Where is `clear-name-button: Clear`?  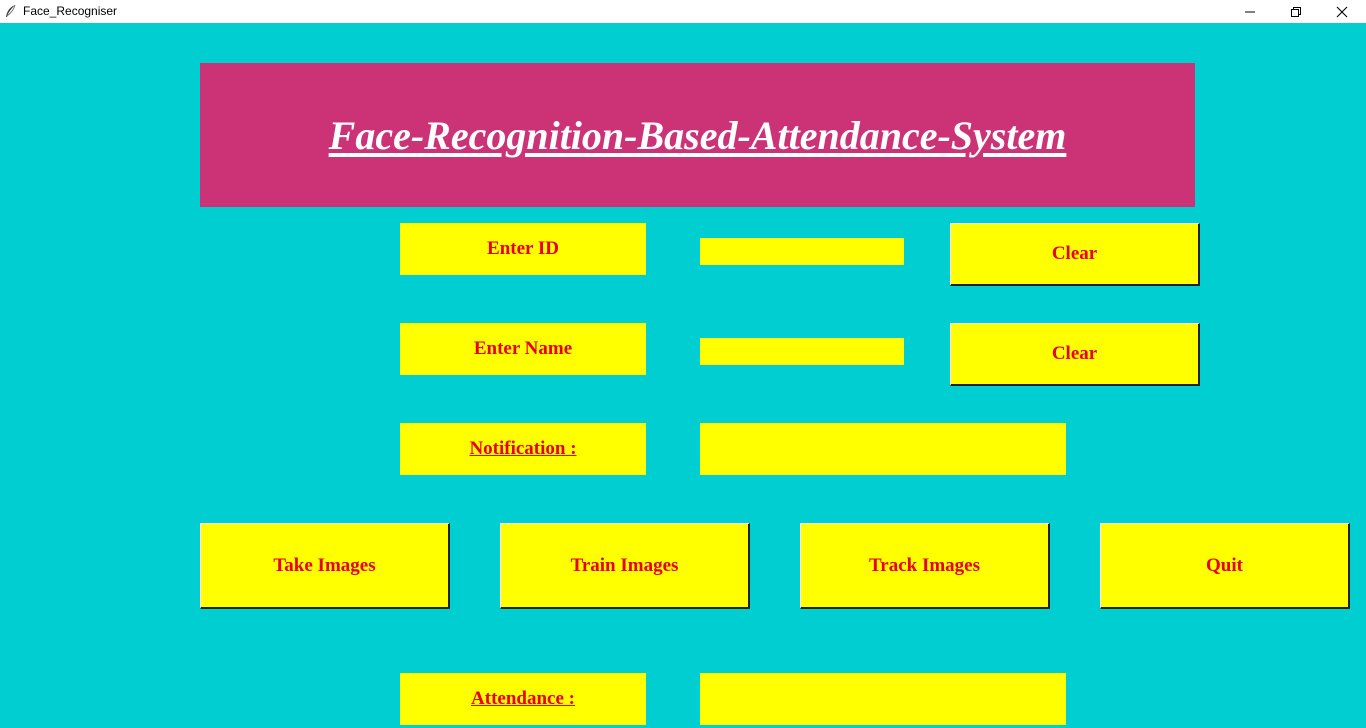 clear-name-button: Clear is located at coordinates (1075, 354).